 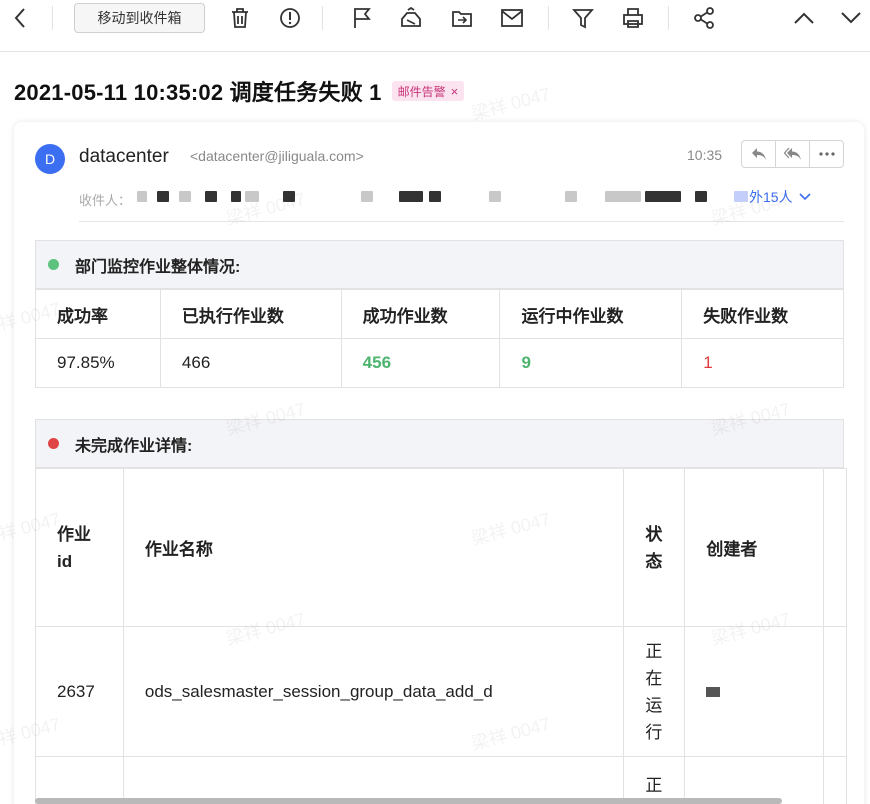 What do you see at coordinates (105, 200) in the screenshot?
I see `recipients-label: 收件人：` at bounding box center [105, 200].